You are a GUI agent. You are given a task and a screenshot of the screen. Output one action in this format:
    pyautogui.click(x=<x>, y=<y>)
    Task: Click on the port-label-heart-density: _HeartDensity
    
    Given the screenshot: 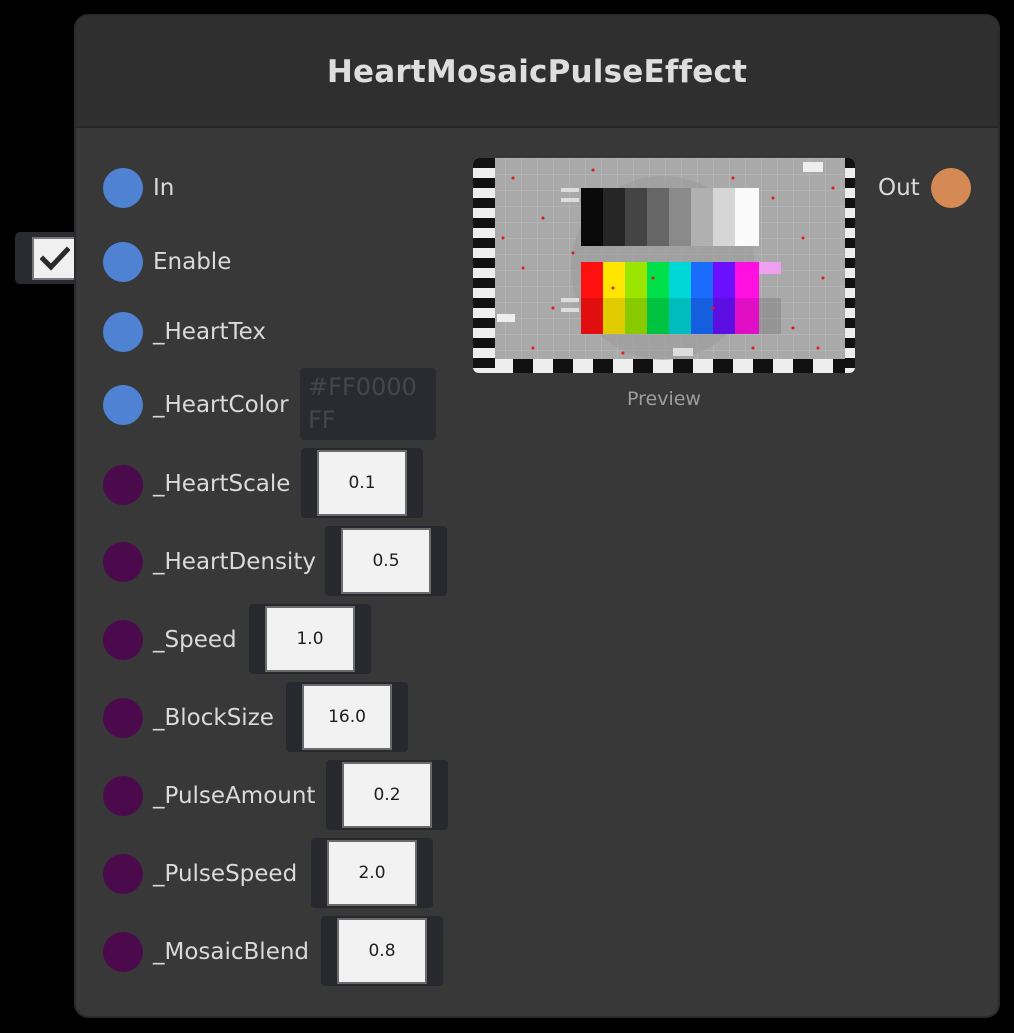 What is the action you would take?
    pyautogui.click(x=234, y=562)
    